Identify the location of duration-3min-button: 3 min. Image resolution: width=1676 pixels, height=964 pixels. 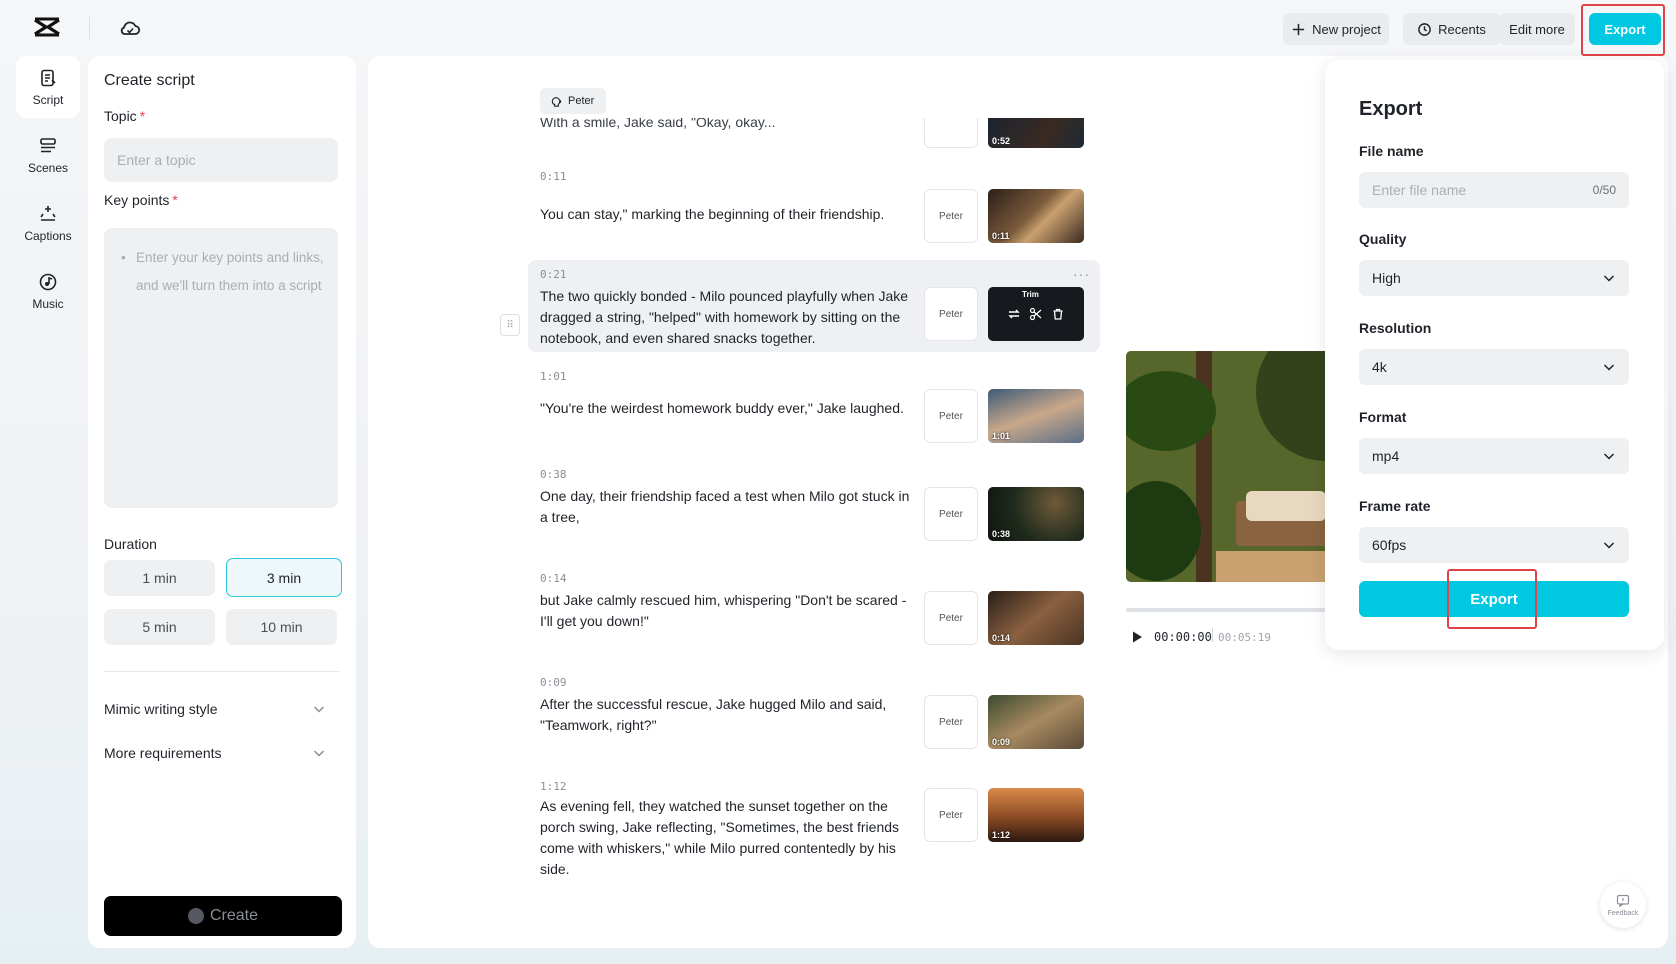
(284, 577).